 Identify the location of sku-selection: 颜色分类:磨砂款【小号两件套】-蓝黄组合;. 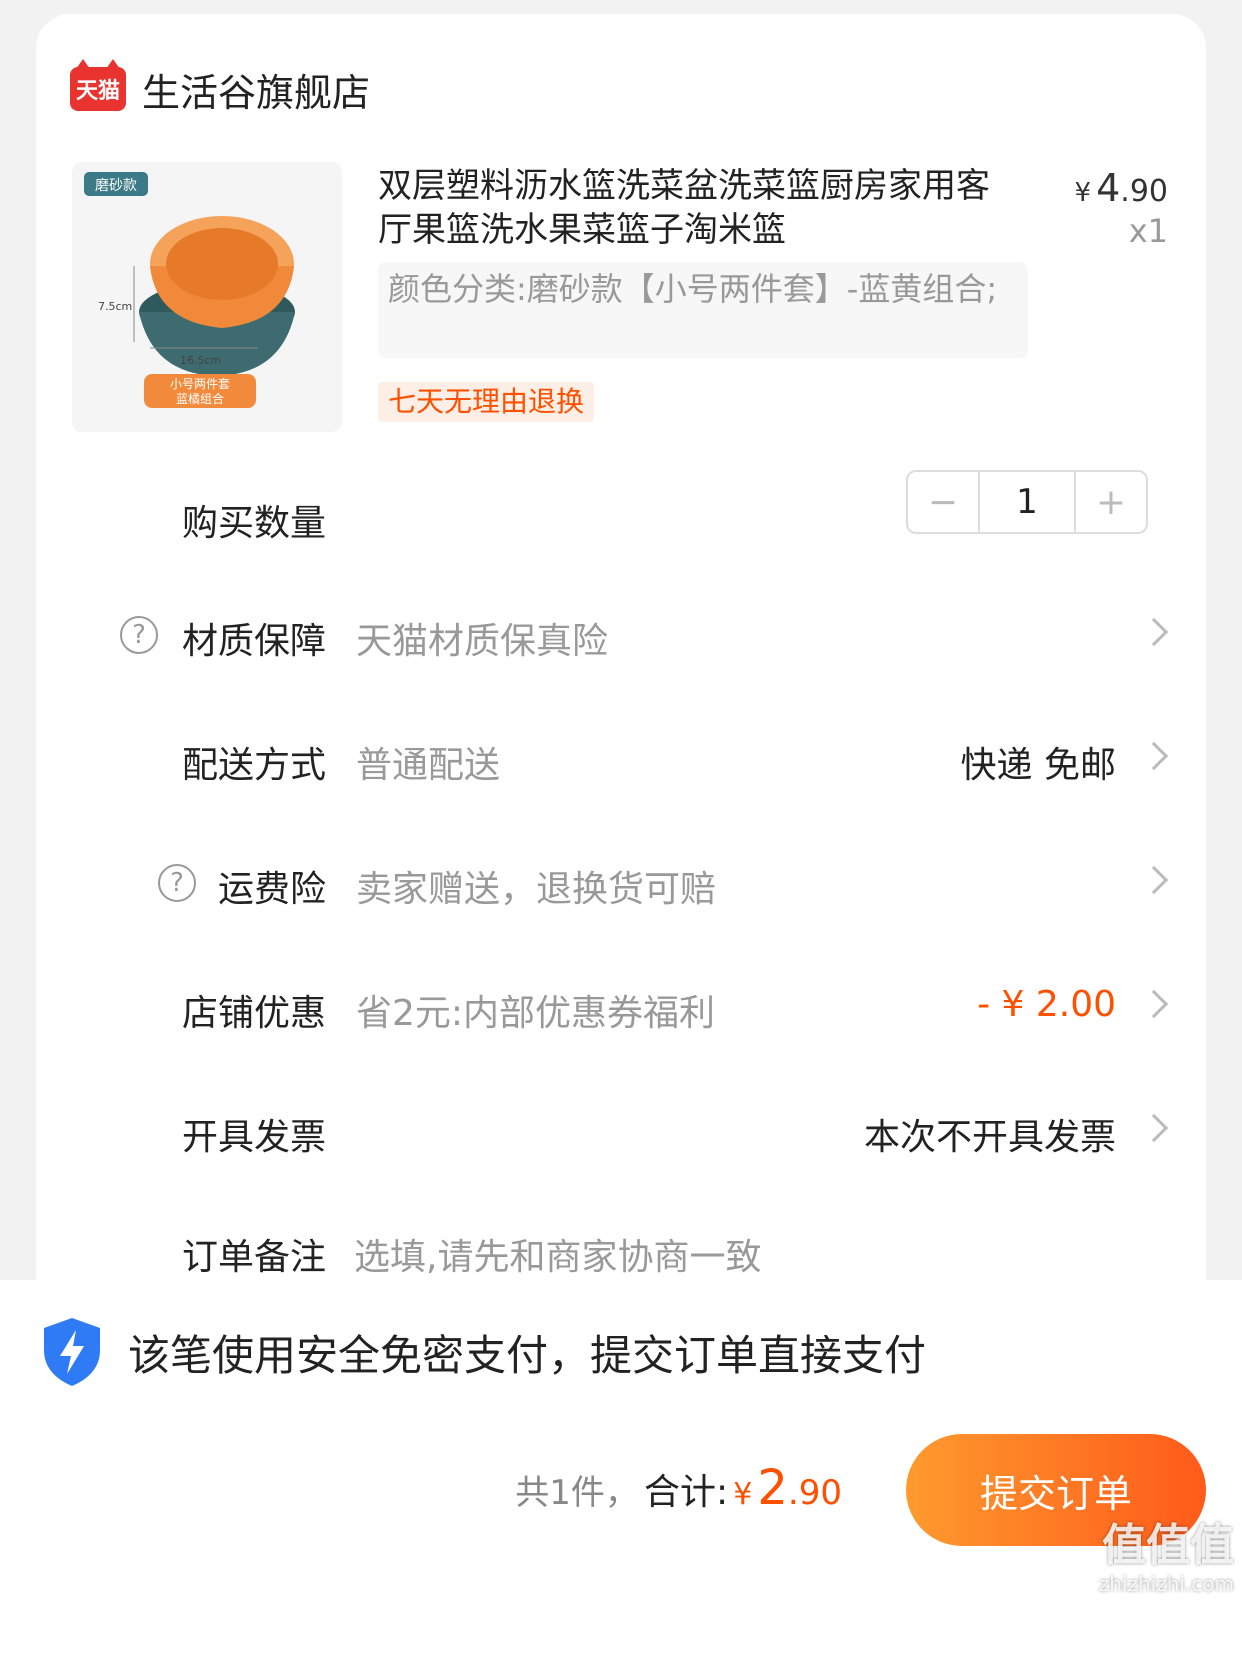
(703, 310).